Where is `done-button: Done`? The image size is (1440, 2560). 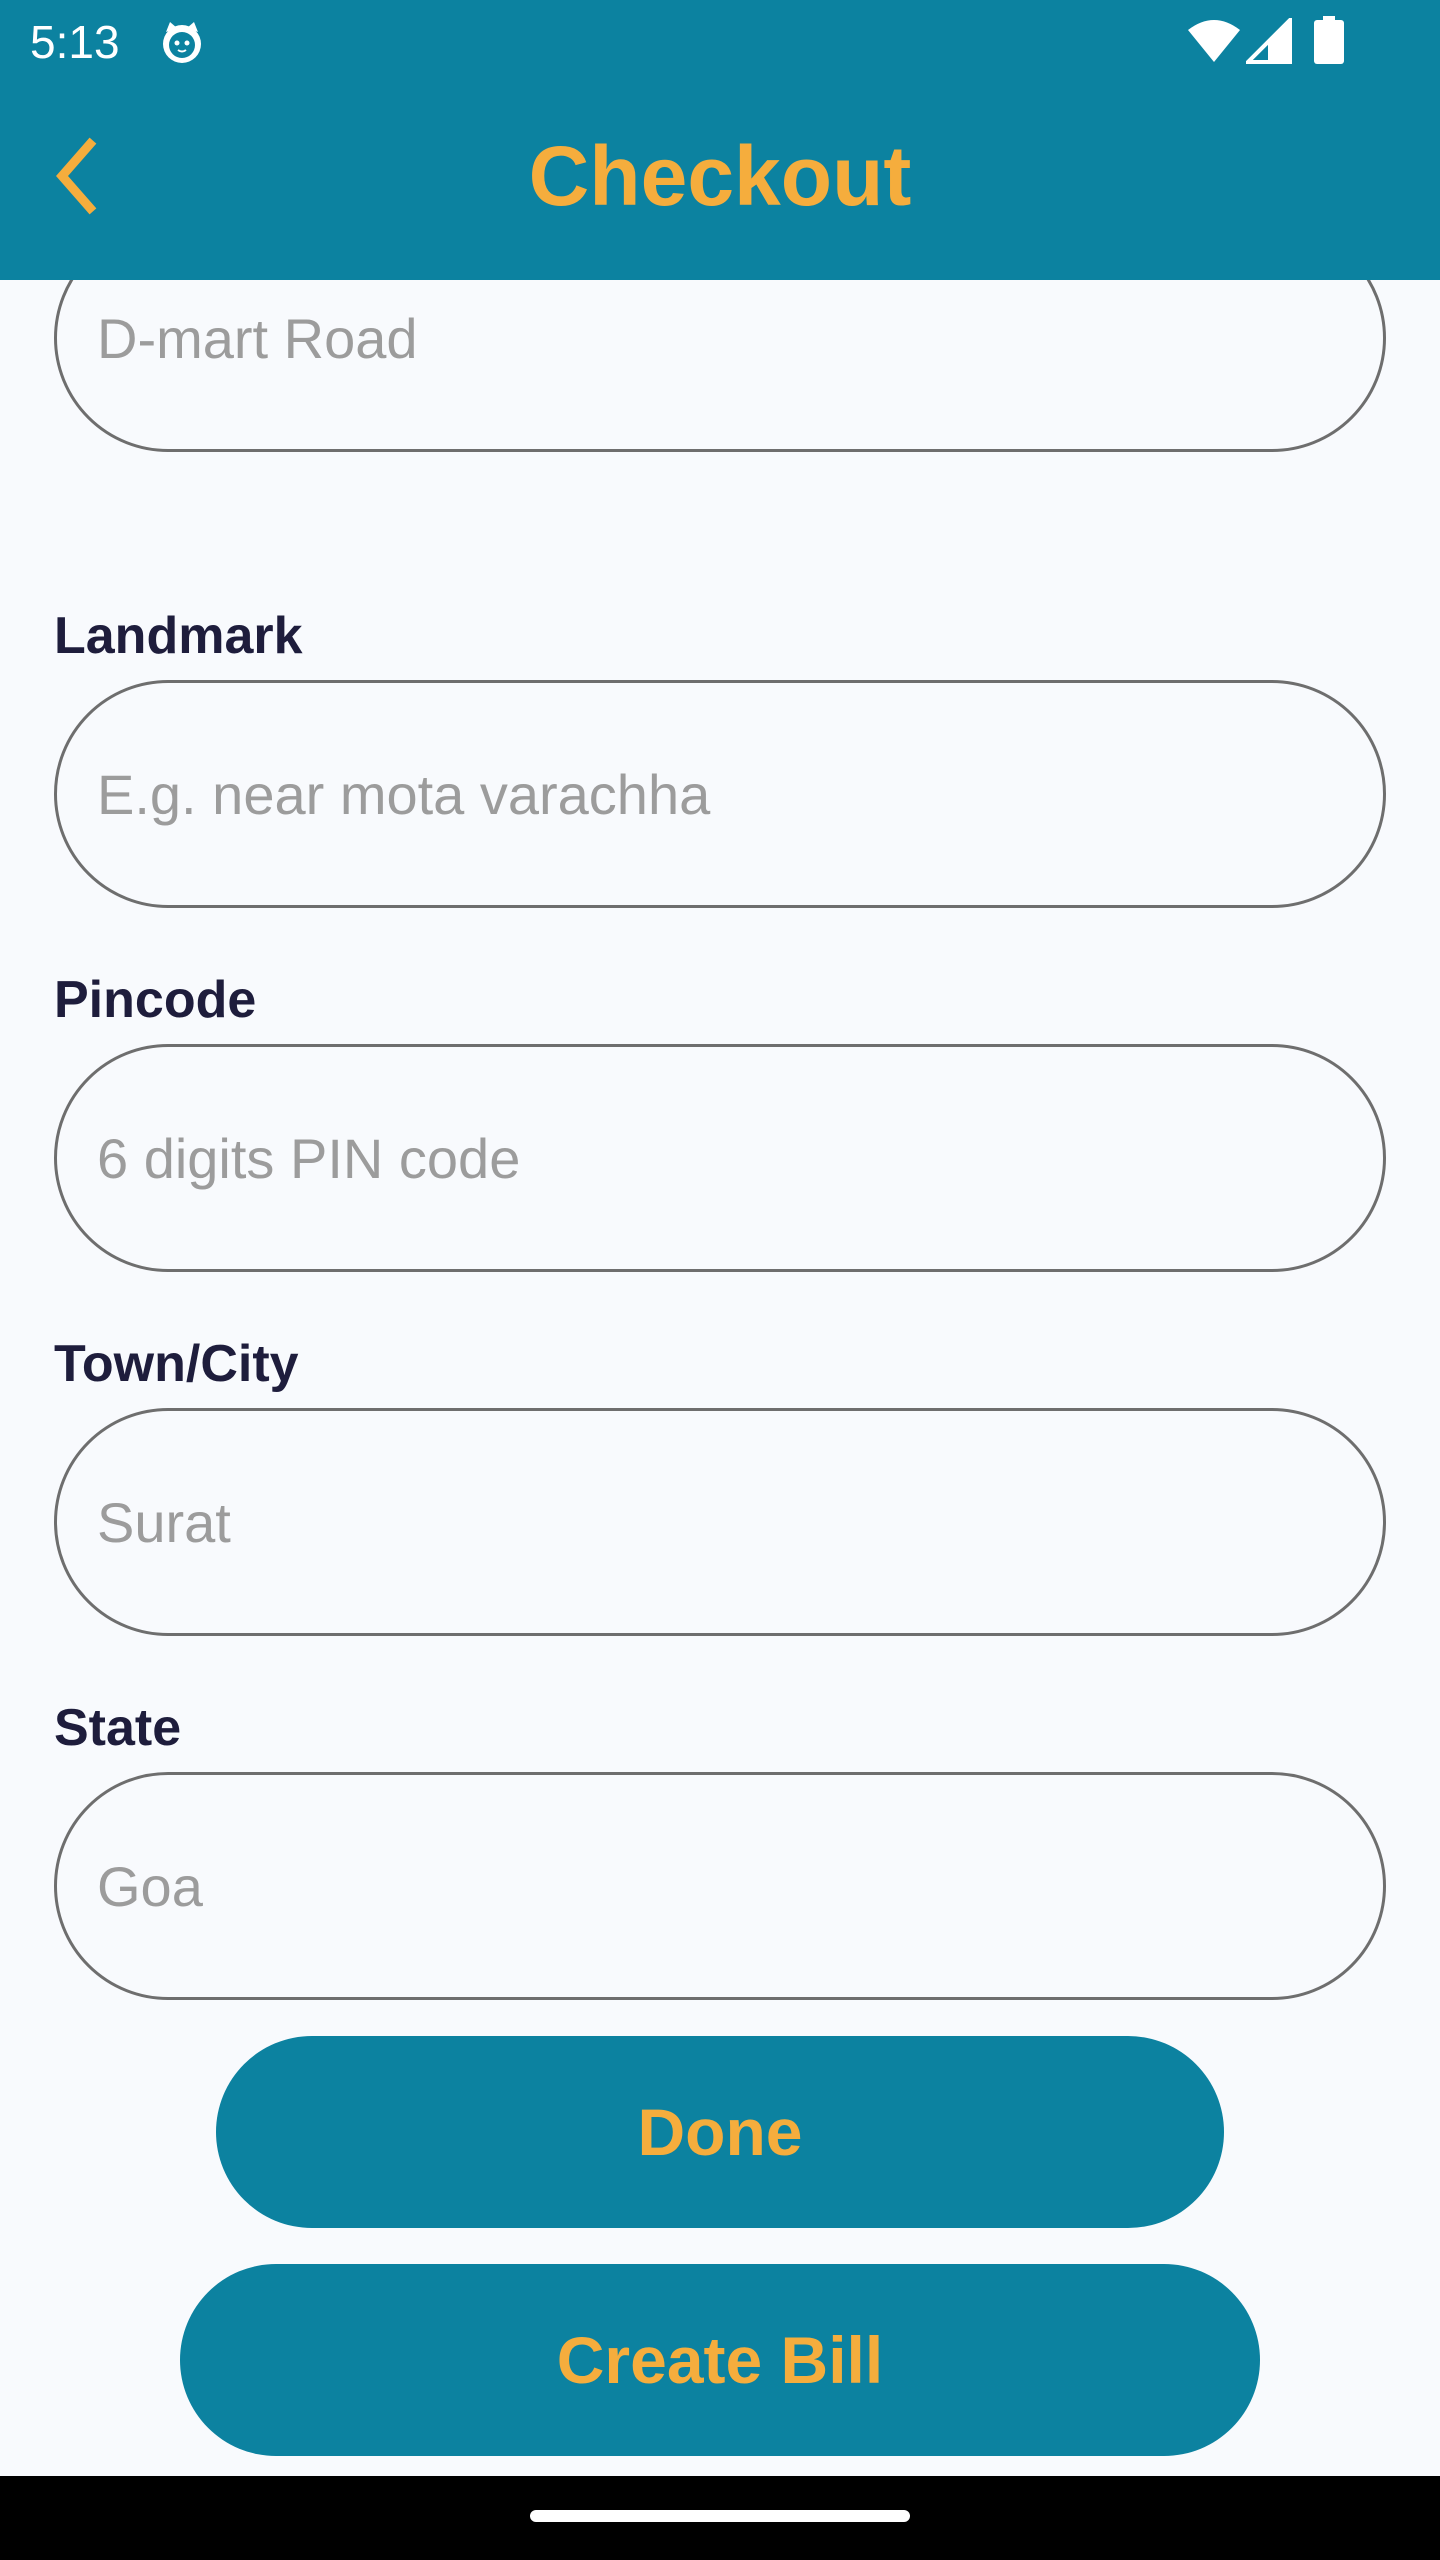
done-button: Done is located at coordinates (720, 2132).